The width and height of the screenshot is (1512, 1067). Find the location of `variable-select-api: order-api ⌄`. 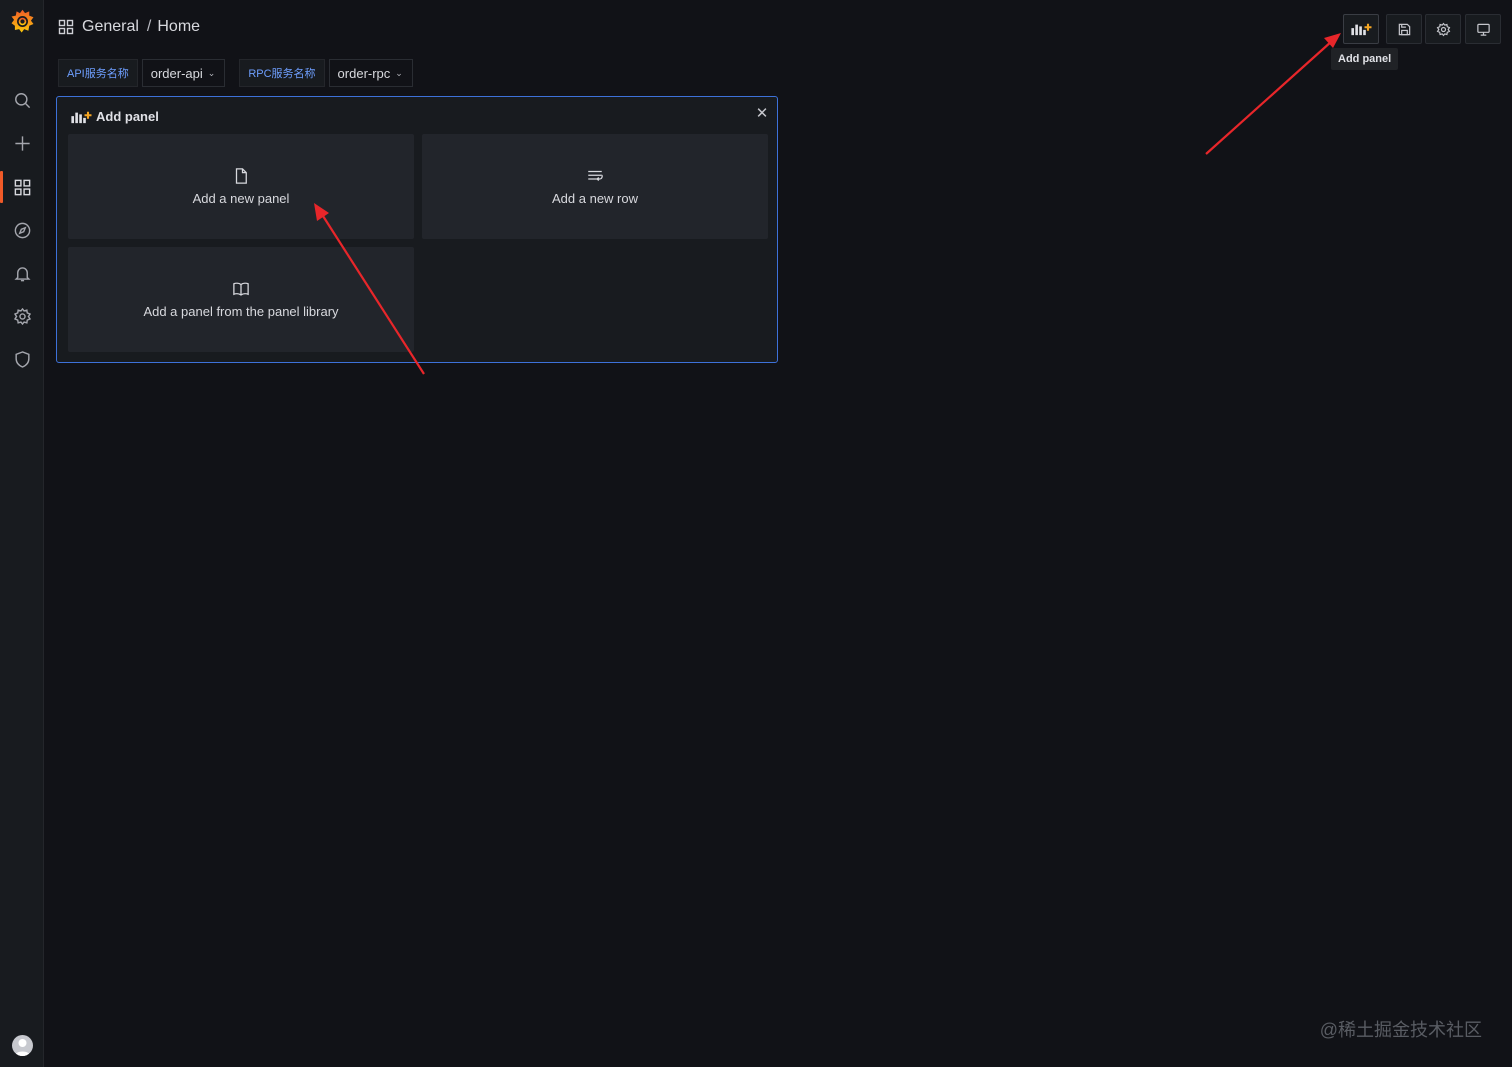

variable-select-api: order-api ⌄ is located at coordinates (183, 73).